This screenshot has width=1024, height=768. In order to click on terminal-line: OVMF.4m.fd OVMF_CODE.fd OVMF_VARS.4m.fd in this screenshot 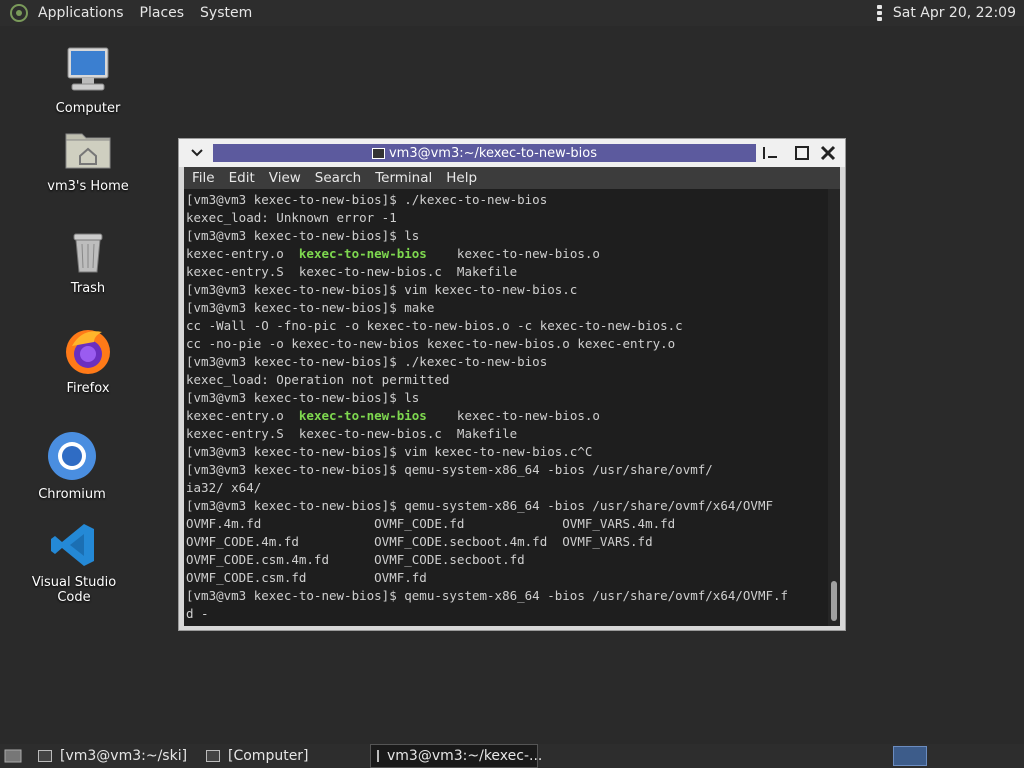, I will do `click(431, 523)`.